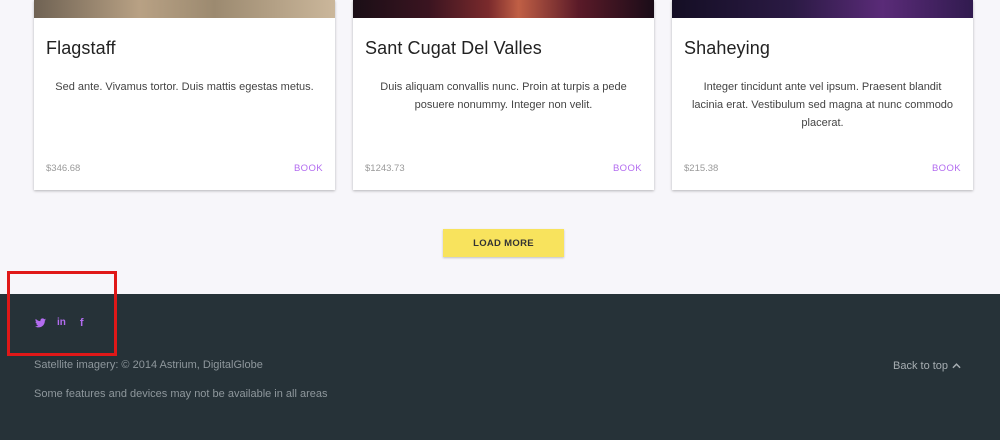  Describe the element at coordinates (385, 168) in the screenshot. I see `card-price: $1243.73` at that location.